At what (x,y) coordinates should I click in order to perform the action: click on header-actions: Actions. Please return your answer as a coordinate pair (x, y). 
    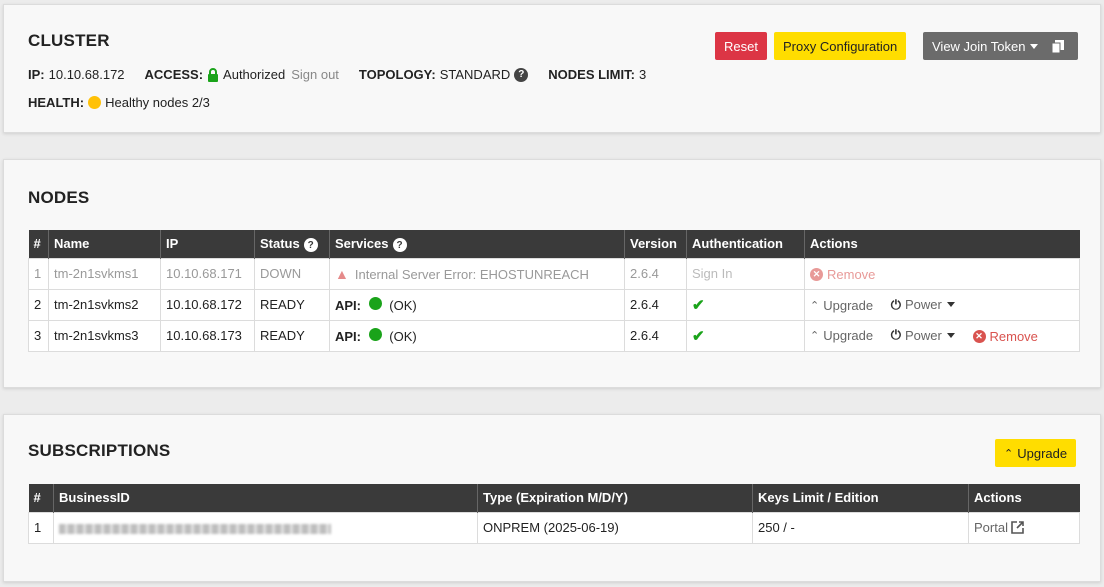
    Looking at the image, I should click on (1024, 498).